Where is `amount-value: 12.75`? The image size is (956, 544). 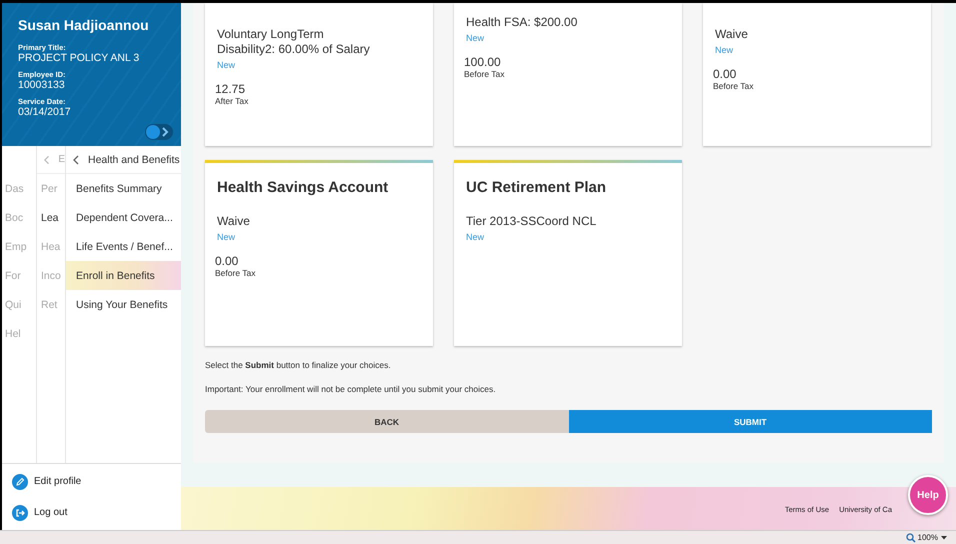 amount-value: 12.75 is located at coordinates (230, 89).